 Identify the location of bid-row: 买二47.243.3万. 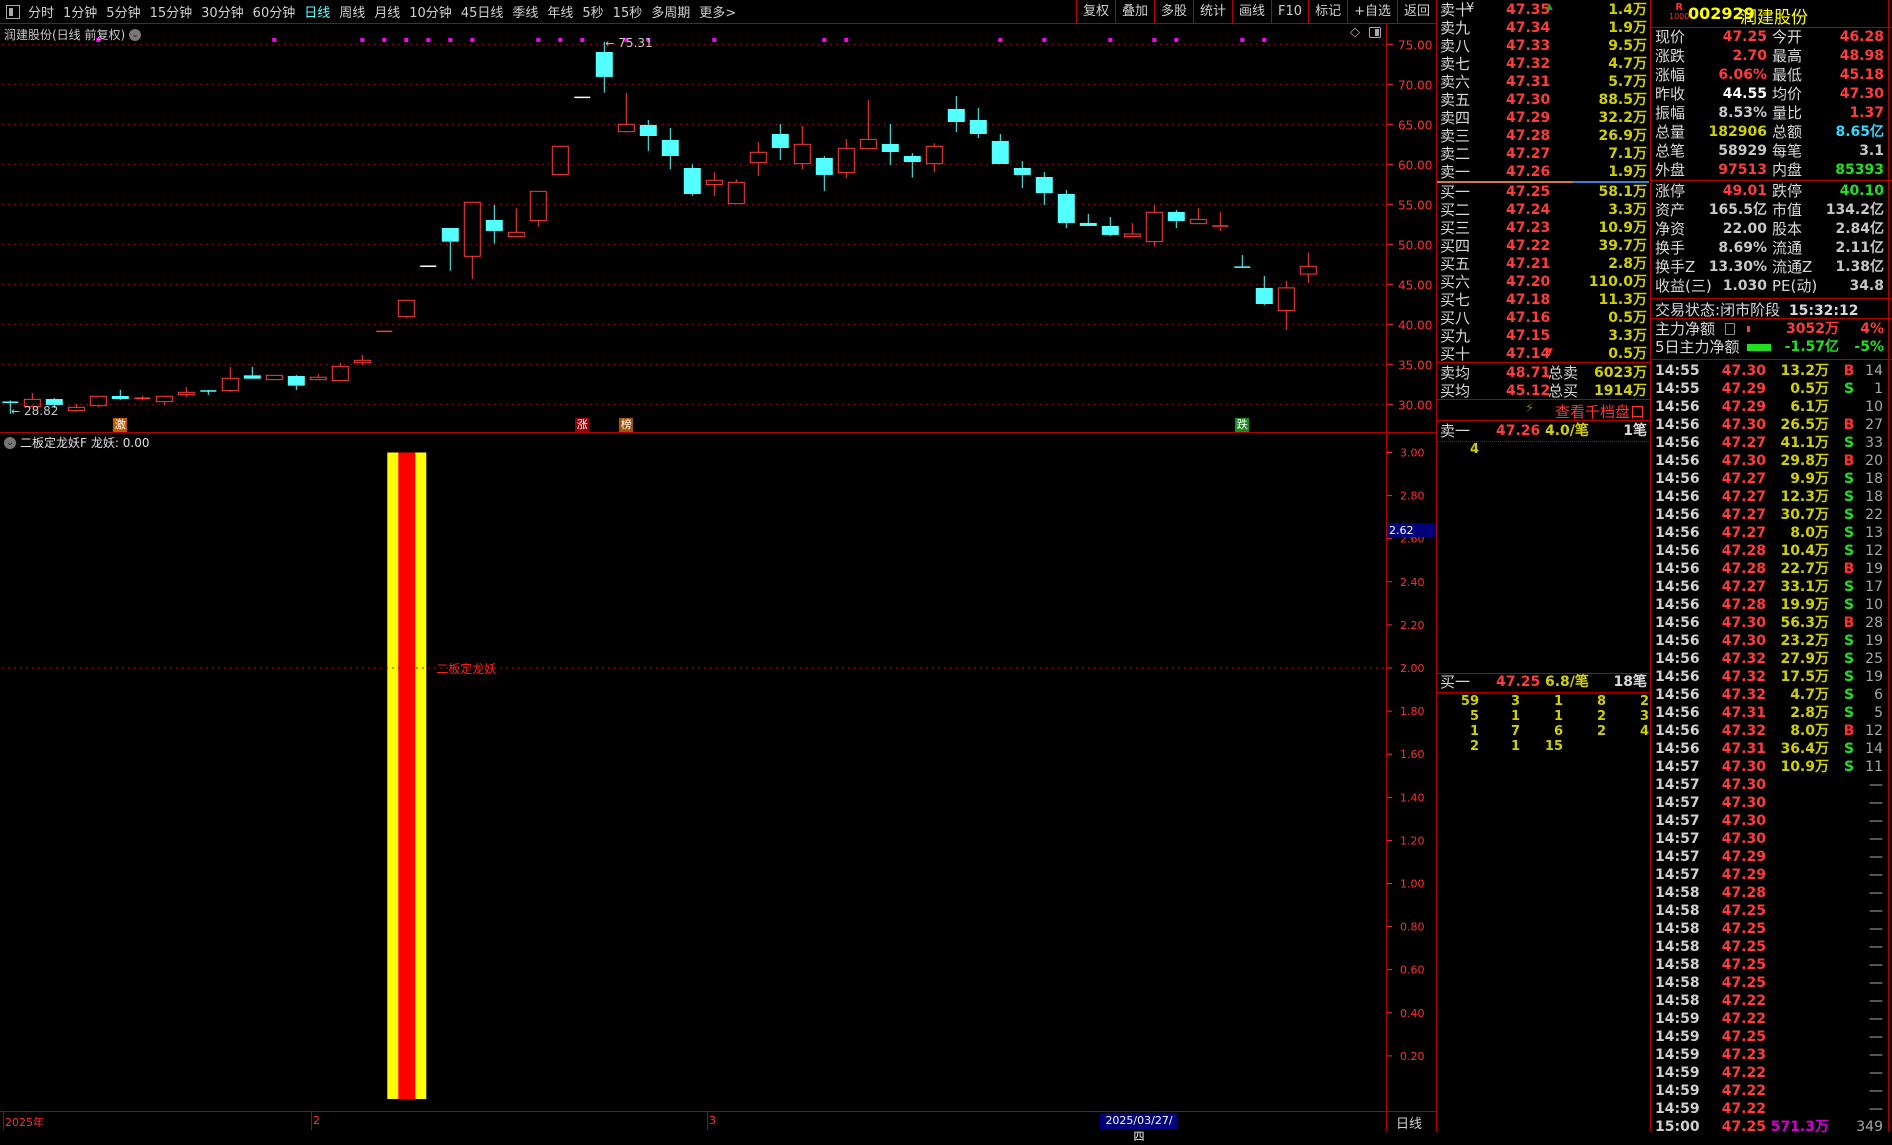
(1543, 210).